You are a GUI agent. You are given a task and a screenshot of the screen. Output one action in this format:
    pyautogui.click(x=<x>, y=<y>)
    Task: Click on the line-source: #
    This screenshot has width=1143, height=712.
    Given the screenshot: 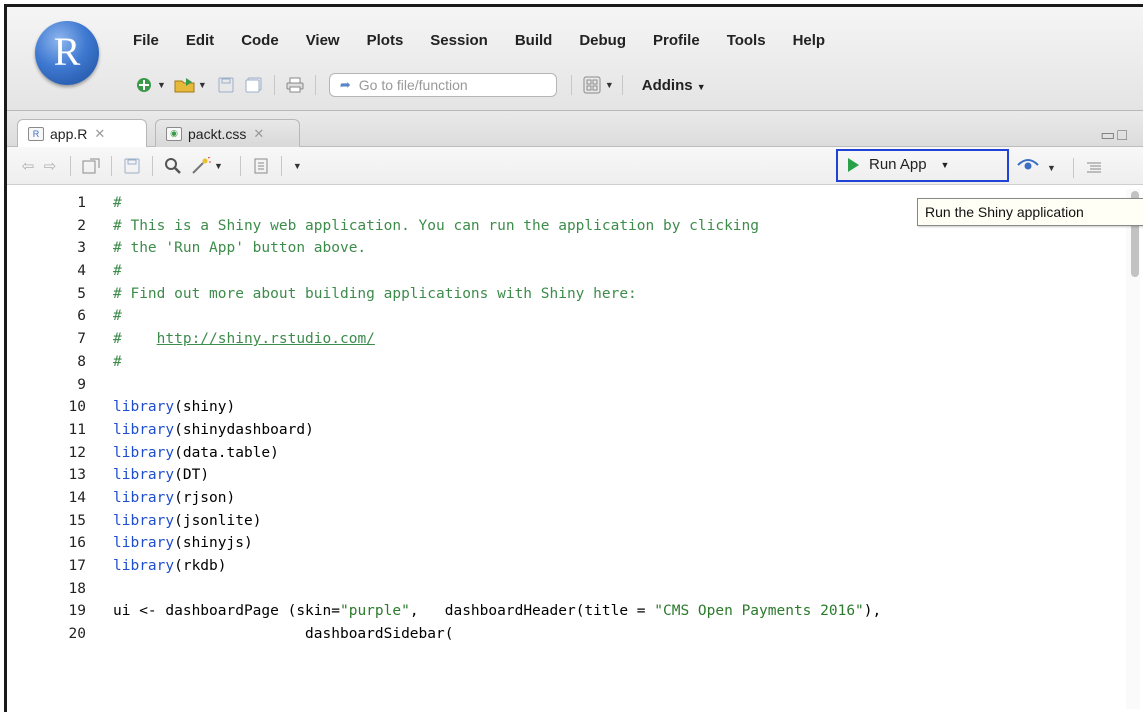 What is the action you would take?
    pyautogui.click(x=117, y=271)
    